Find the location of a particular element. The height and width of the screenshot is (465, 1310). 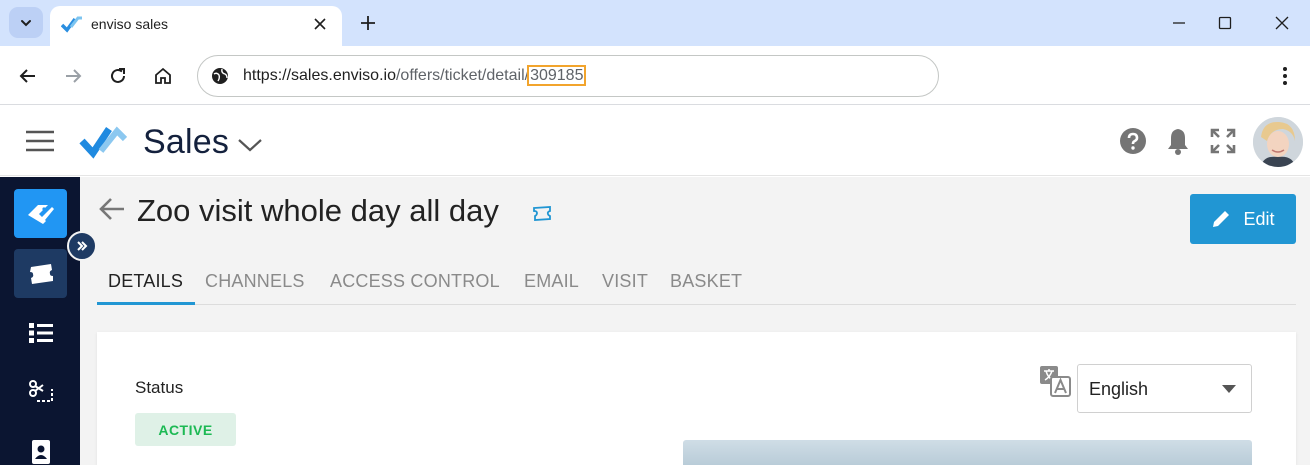

avatar-image is located at coordinates (1278, 142).